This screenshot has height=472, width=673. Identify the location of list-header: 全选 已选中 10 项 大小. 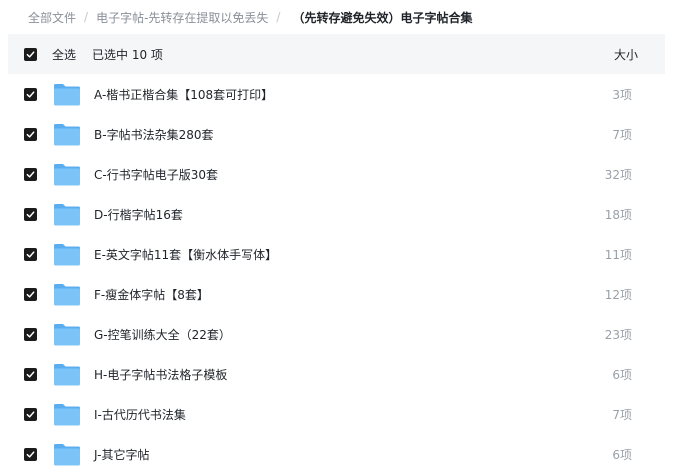
(336, 54).